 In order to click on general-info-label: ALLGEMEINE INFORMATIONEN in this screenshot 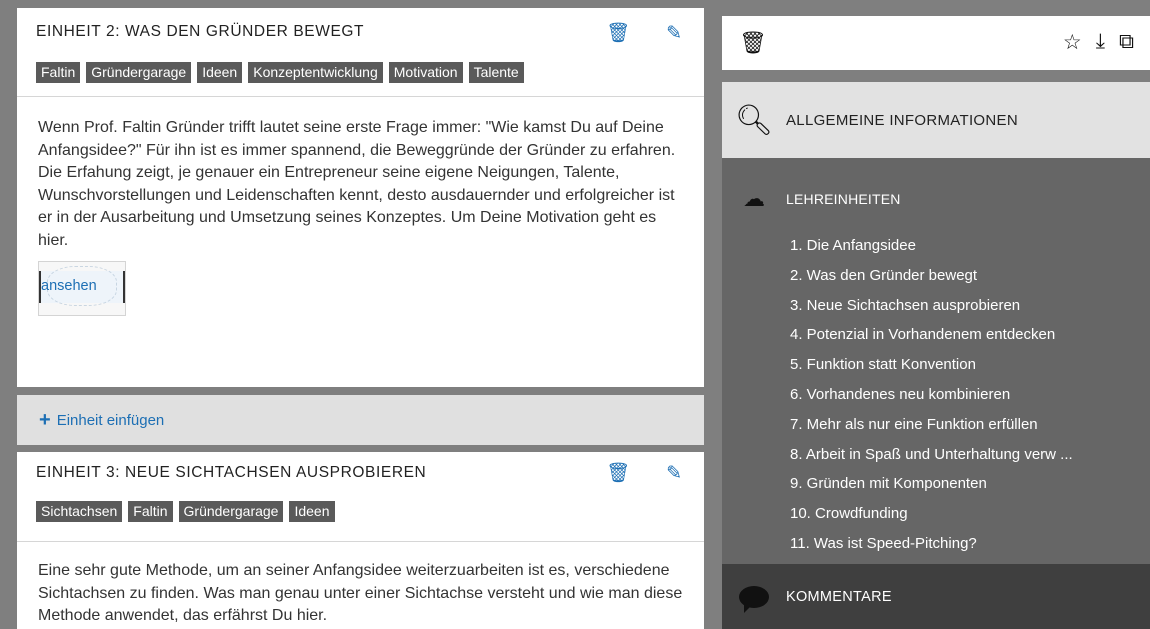, I will do `click(902, 120)`.